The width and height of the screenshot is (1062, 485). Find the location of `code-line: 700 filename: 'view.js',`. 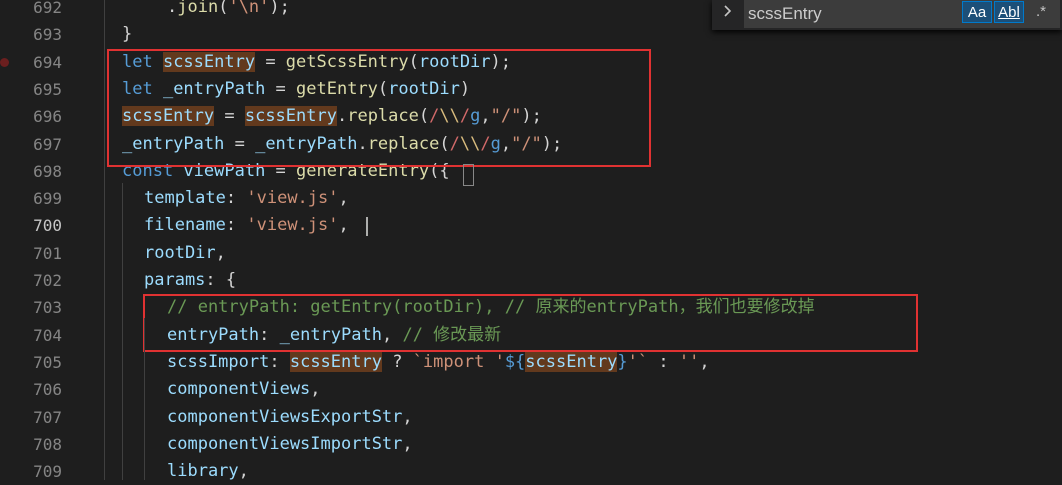

code-line: 700 filename: 'view.js', is located at coordinates (531, 225).